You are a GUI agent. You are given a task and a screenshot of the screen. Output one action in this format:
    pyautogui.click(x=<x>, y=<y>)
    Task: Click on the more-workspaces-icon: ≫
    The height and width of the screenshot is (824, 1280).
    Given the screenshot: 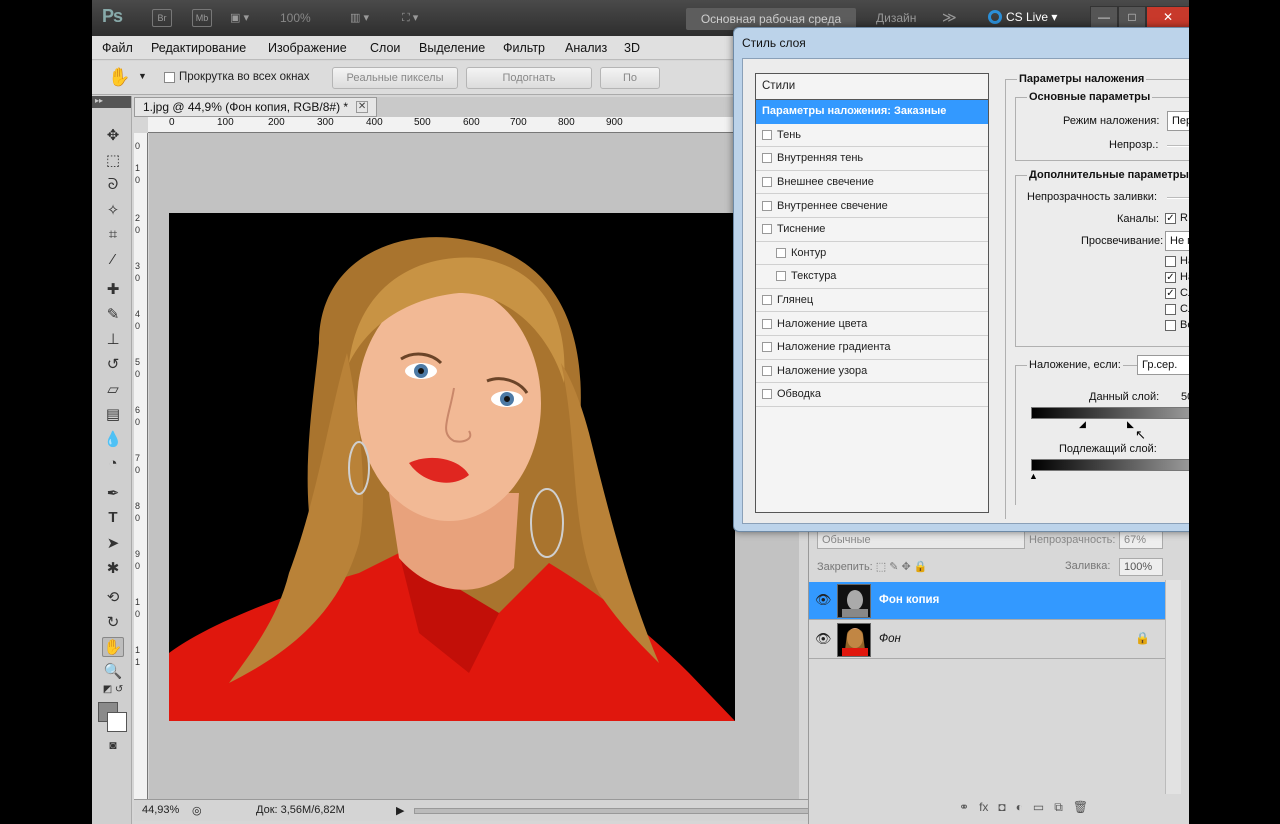 What is the action you would take?
    pyautogui.click(x=949, y=17)
    